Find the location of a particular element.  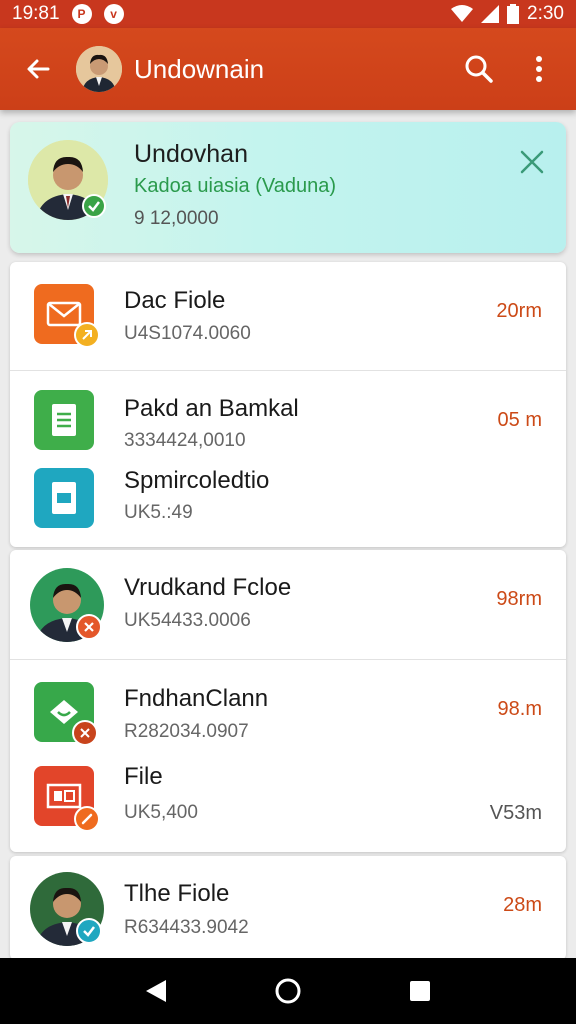

item-time: 28m is located at coordinates (522, 905).